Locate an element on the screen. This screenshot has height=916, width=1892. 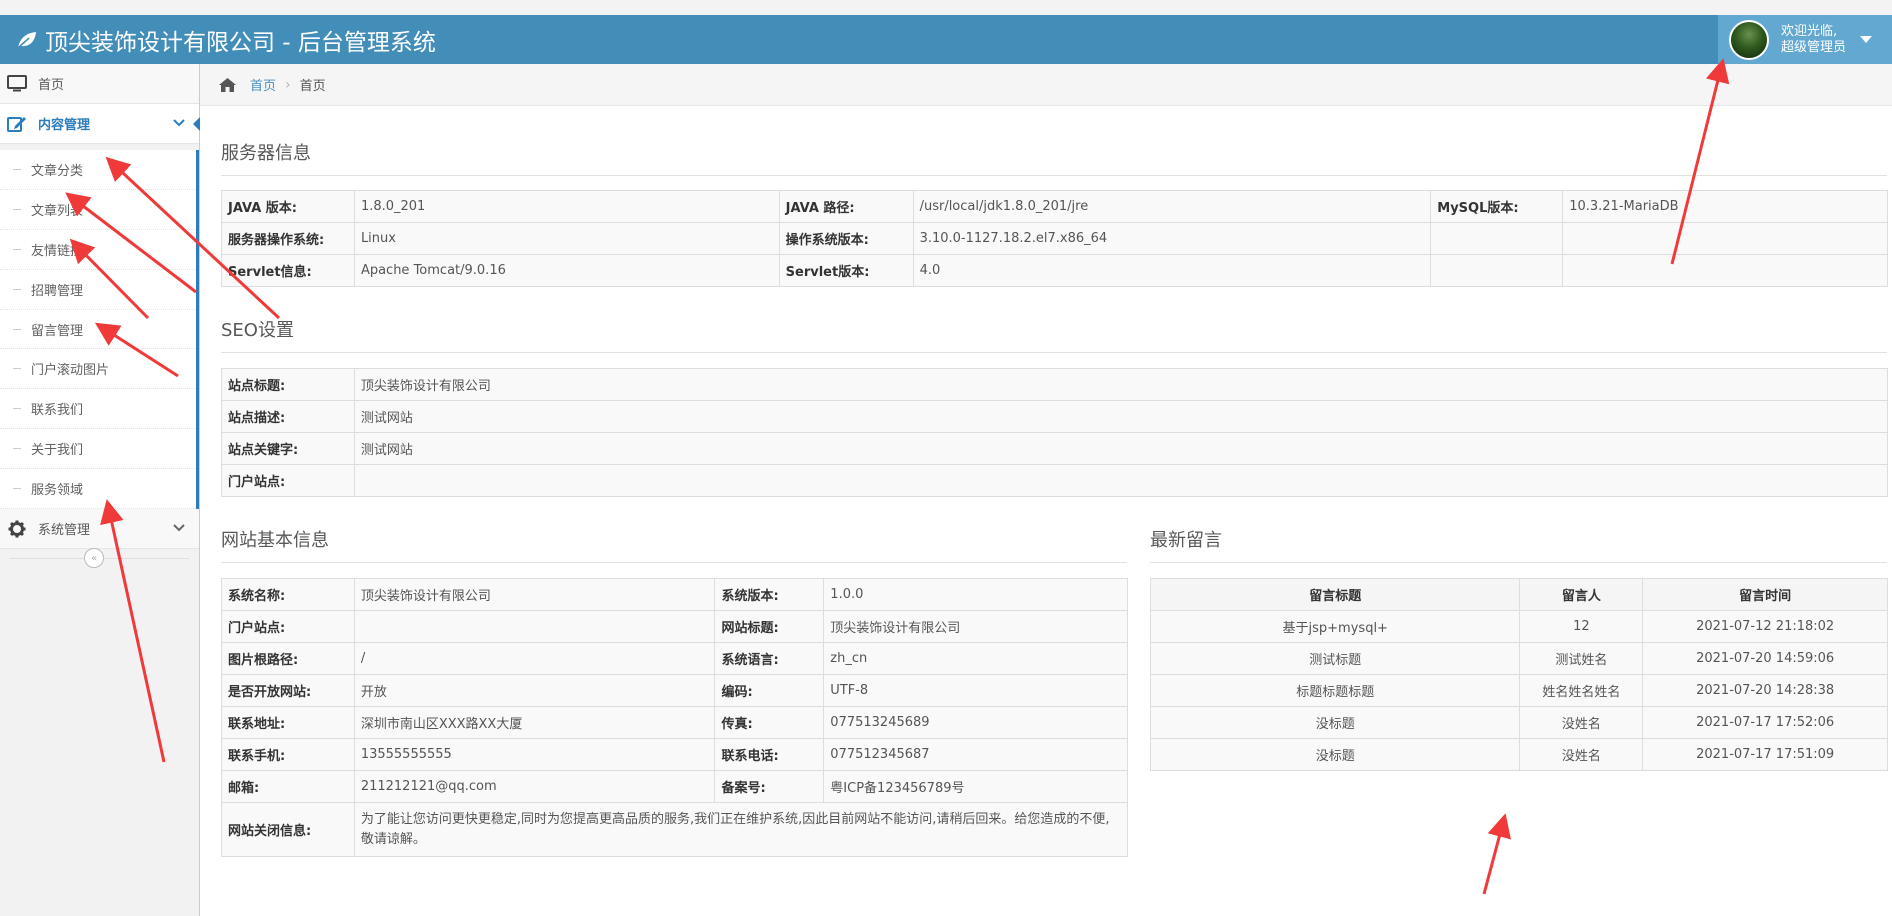
sidebar-item-label: 系统管理 is located at coordinates (64, 530).